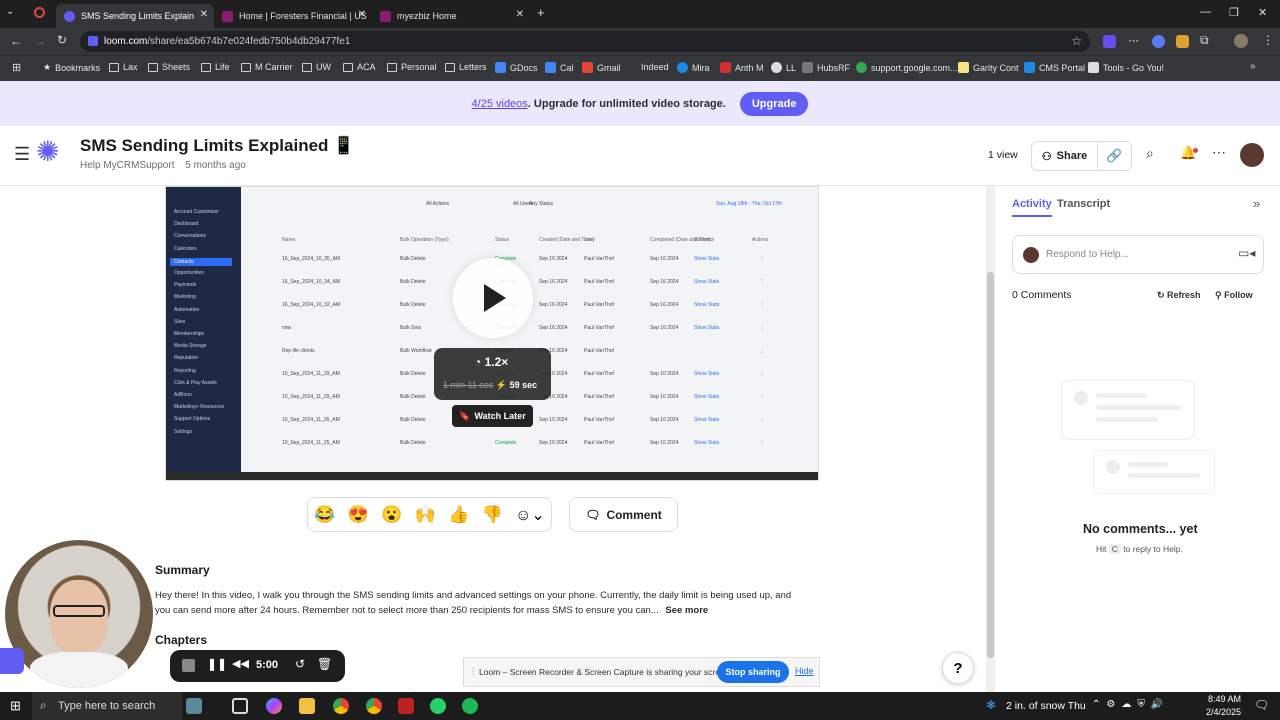  What do you see at coordinates (10, 11) in the screenshot?
I see `tab-search-icon: ⌄` at bounding box center [10, 11].